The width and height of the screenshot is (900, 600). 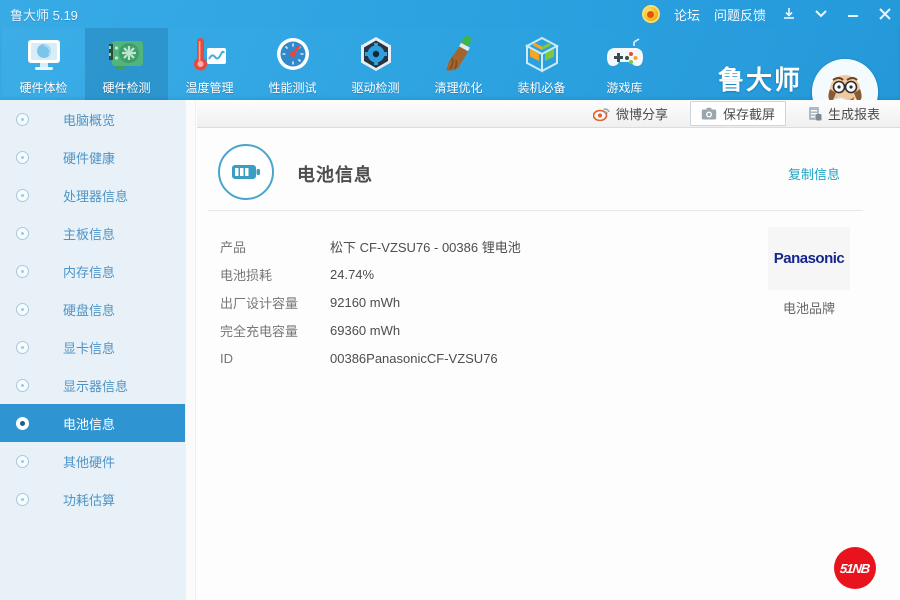 I want to click on sidebar-item-label: 电脑概览, so click(x=89, y=120).